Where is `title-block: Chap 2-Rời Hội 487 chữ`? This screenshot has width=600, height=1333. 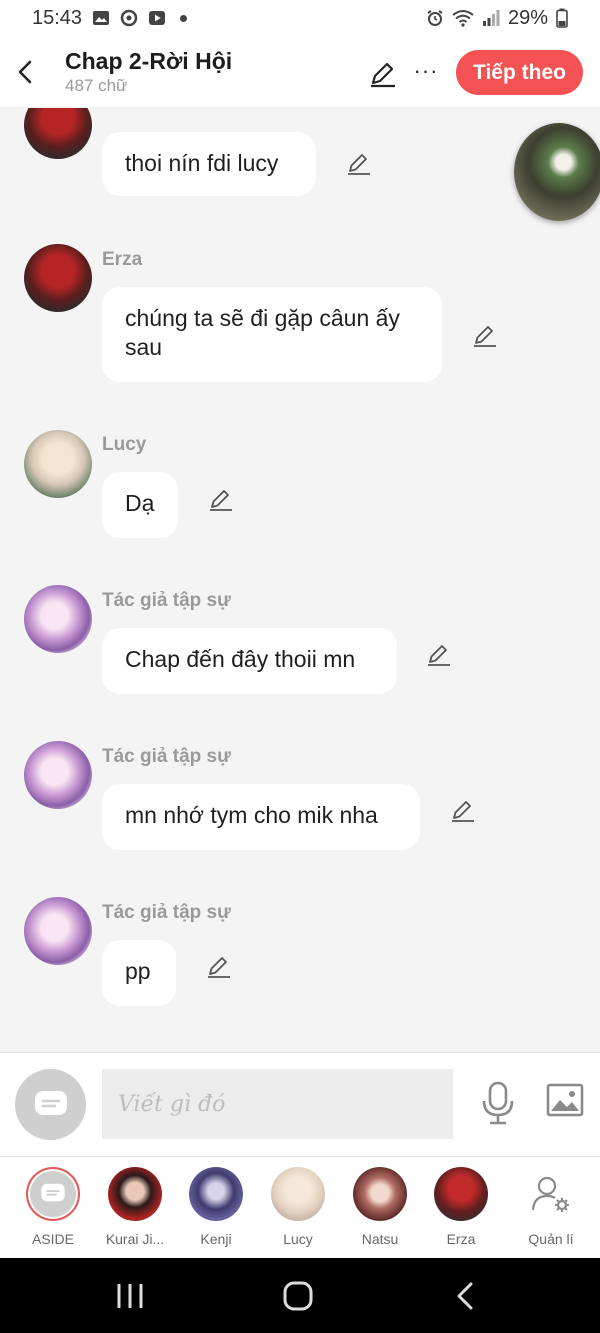
title-block: Chap 2-Rời Hội 487 chữ is located at coordinates (148, 72).